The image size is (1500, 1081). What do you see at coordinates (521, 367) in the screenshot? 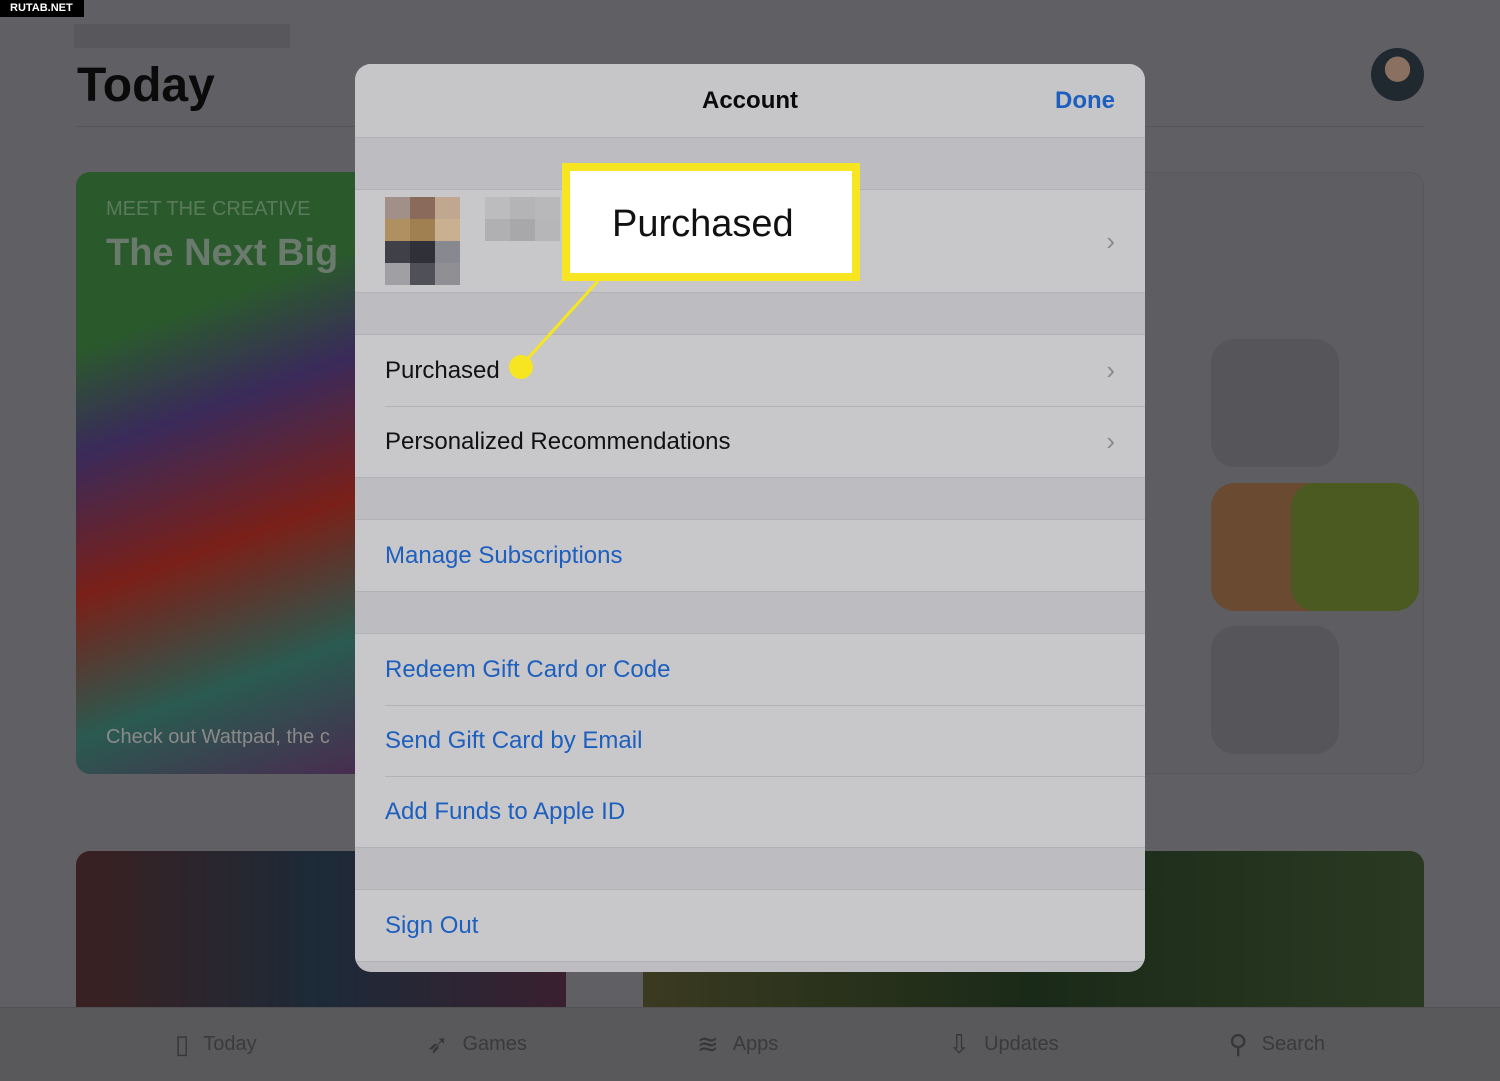
I see `callout-dot` at bounding box center [521, 367].